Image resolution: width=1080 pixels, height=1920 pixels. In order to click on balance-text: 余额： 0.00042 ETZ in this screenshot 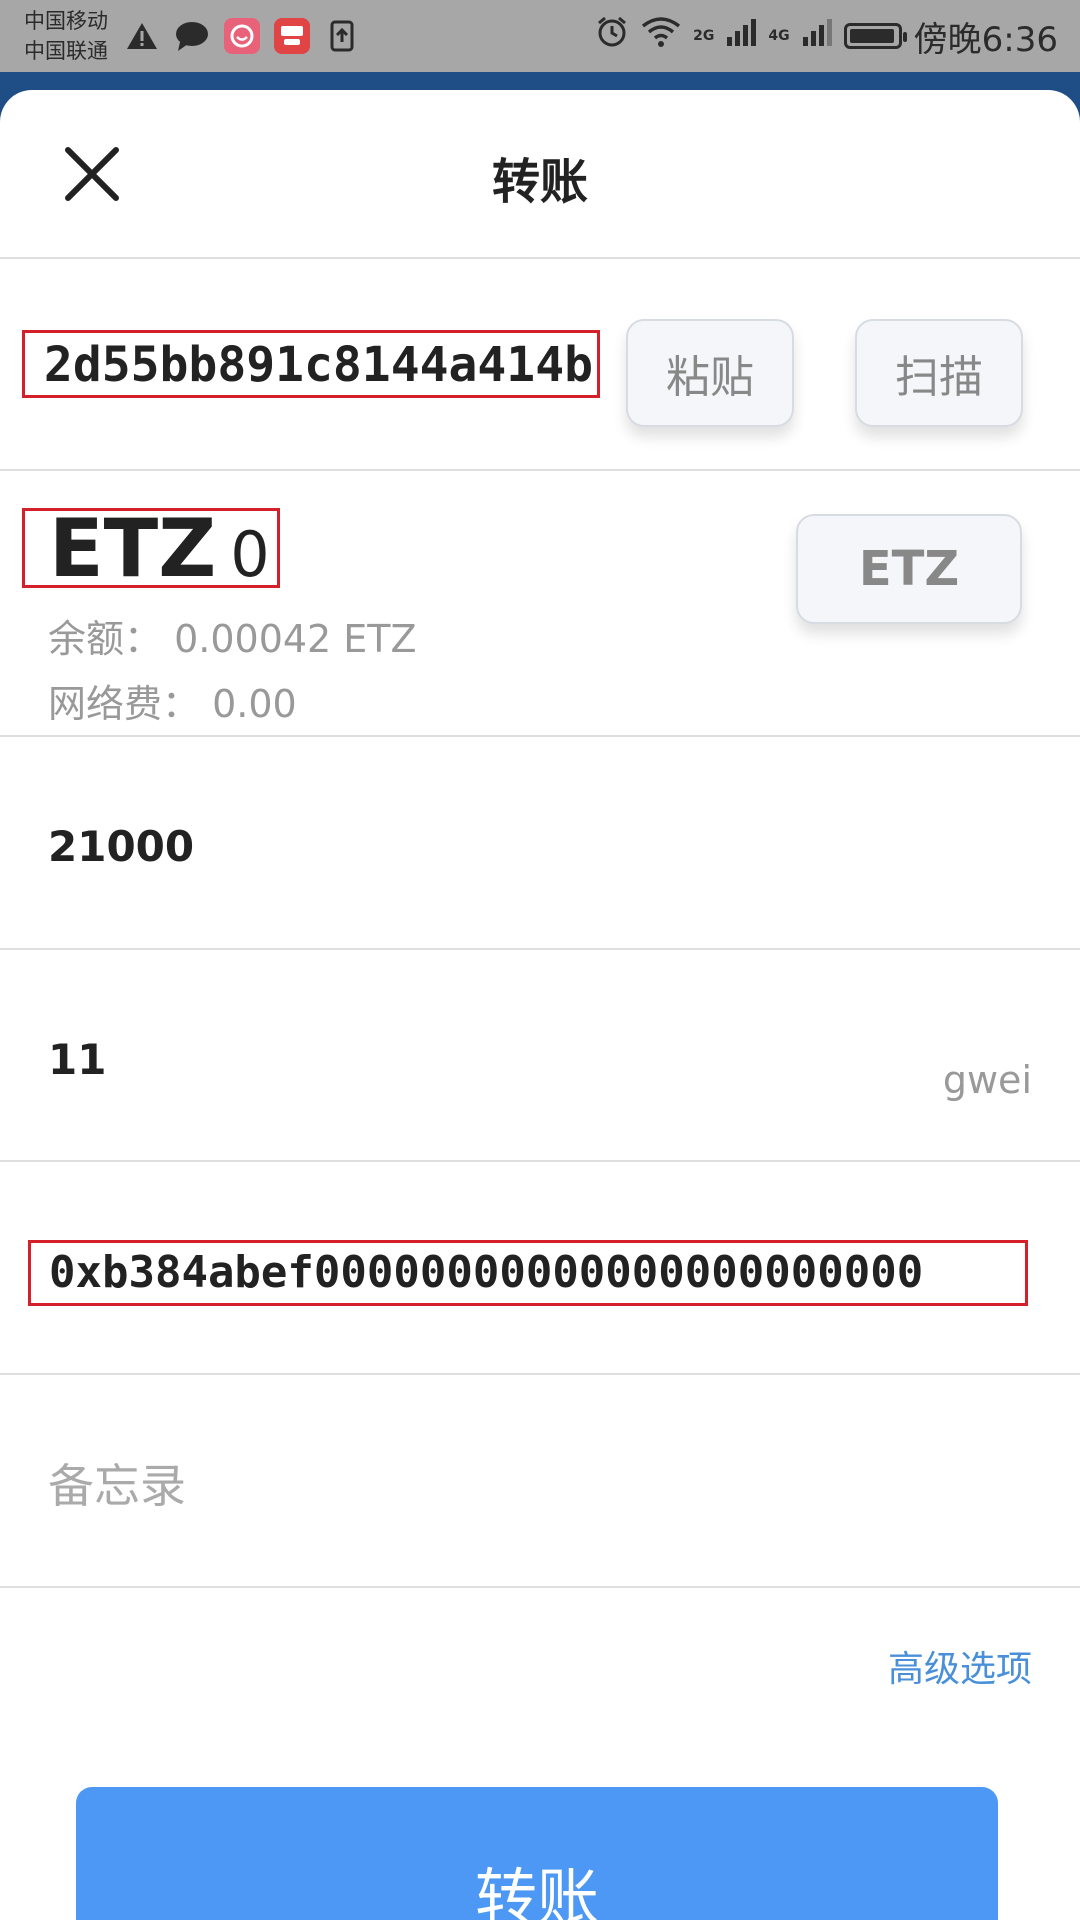, I will do `click(232, 639)`.